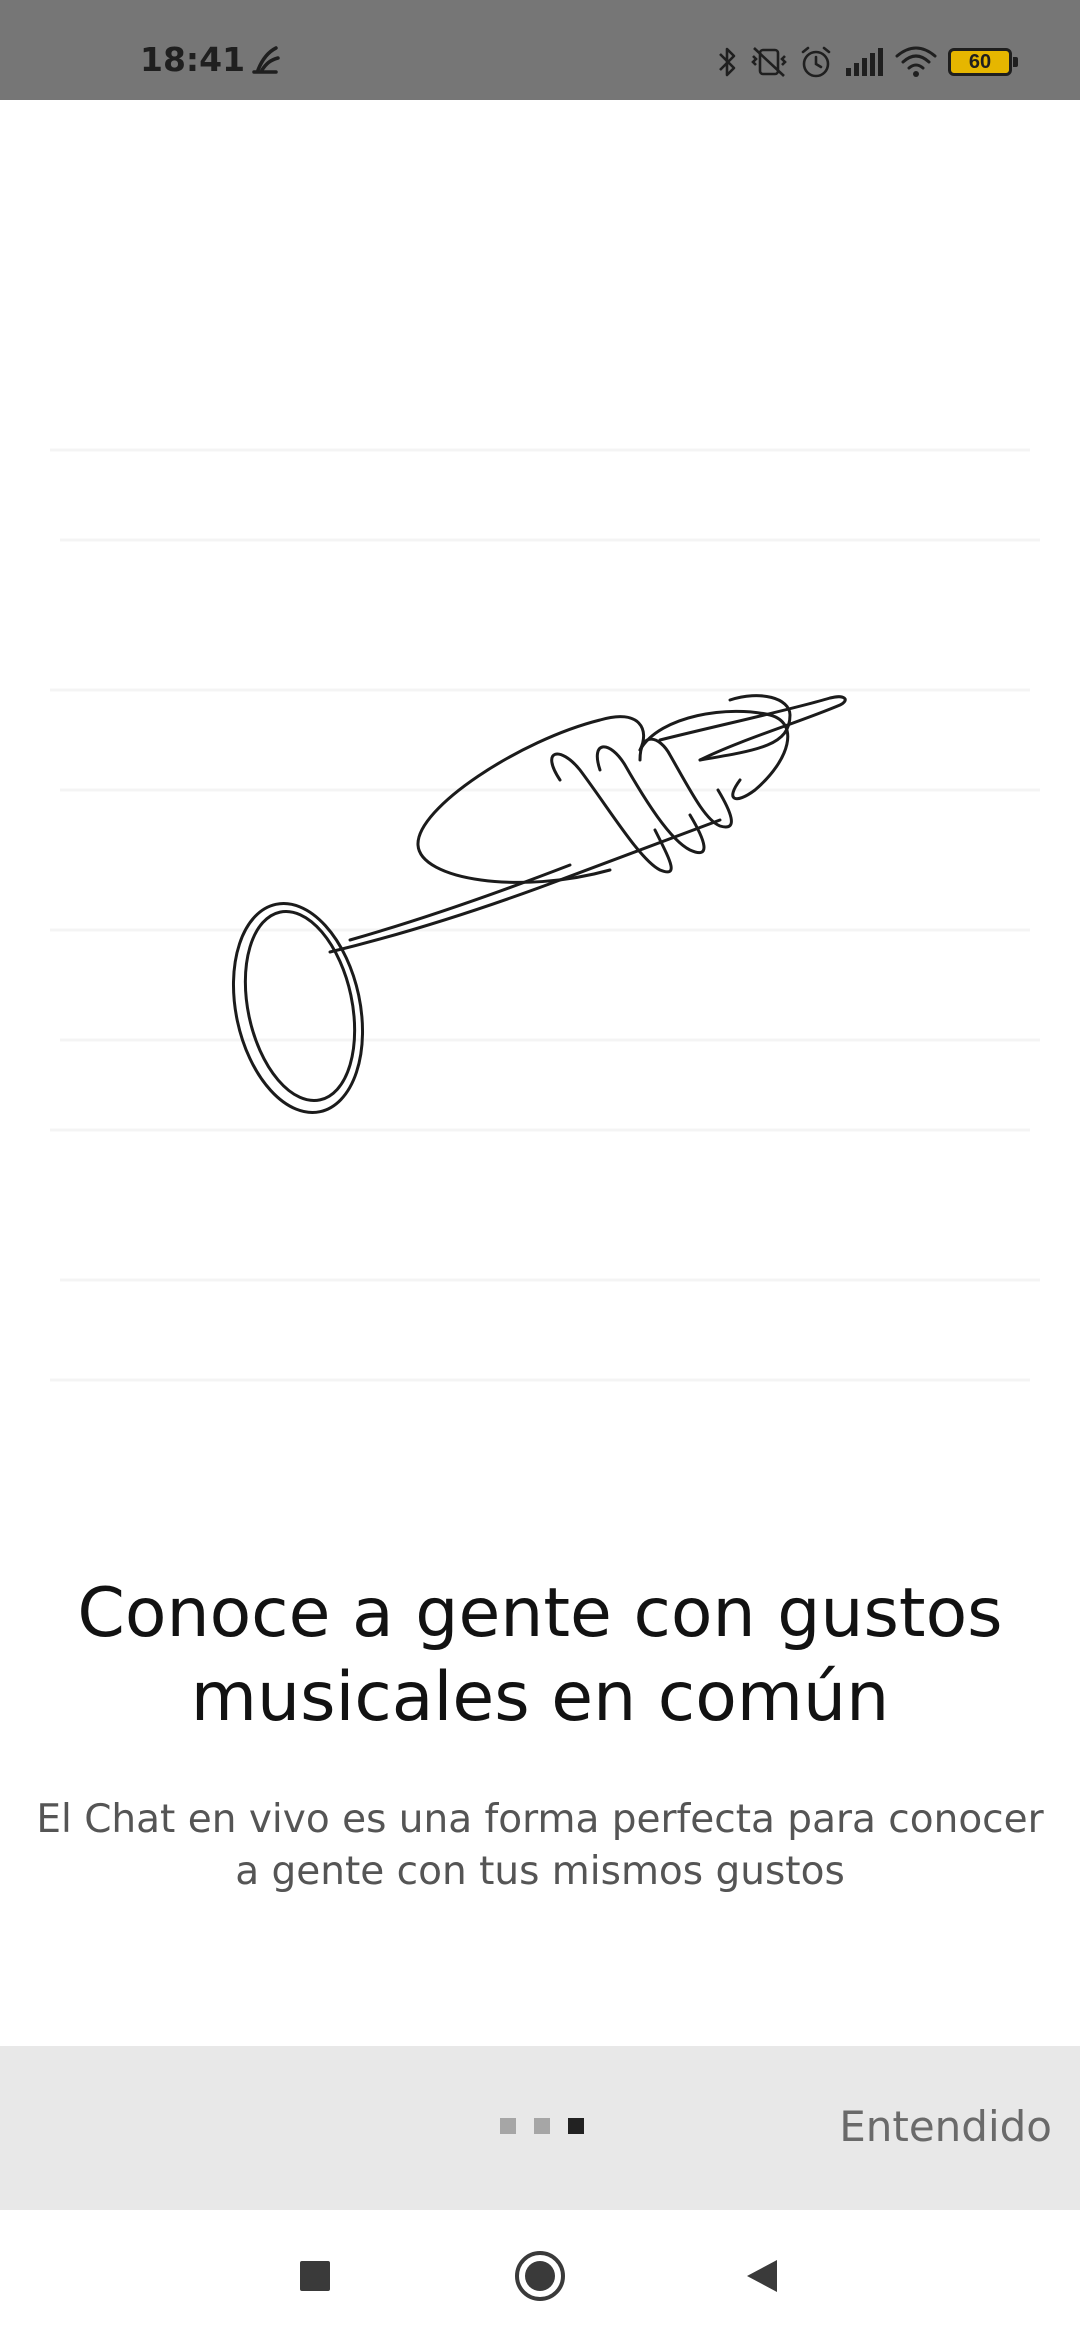  I want to click on entendido-button: Entendido, so click(945, 2126).